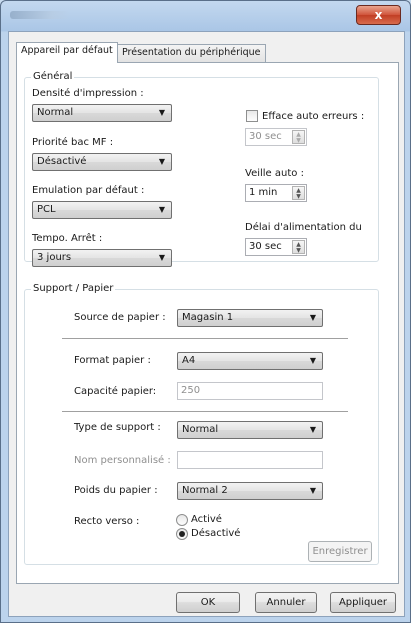 The height and width of the screenshot is (623, 411). I want to click on cancel-button-label: Annuler, so click(286, 602).